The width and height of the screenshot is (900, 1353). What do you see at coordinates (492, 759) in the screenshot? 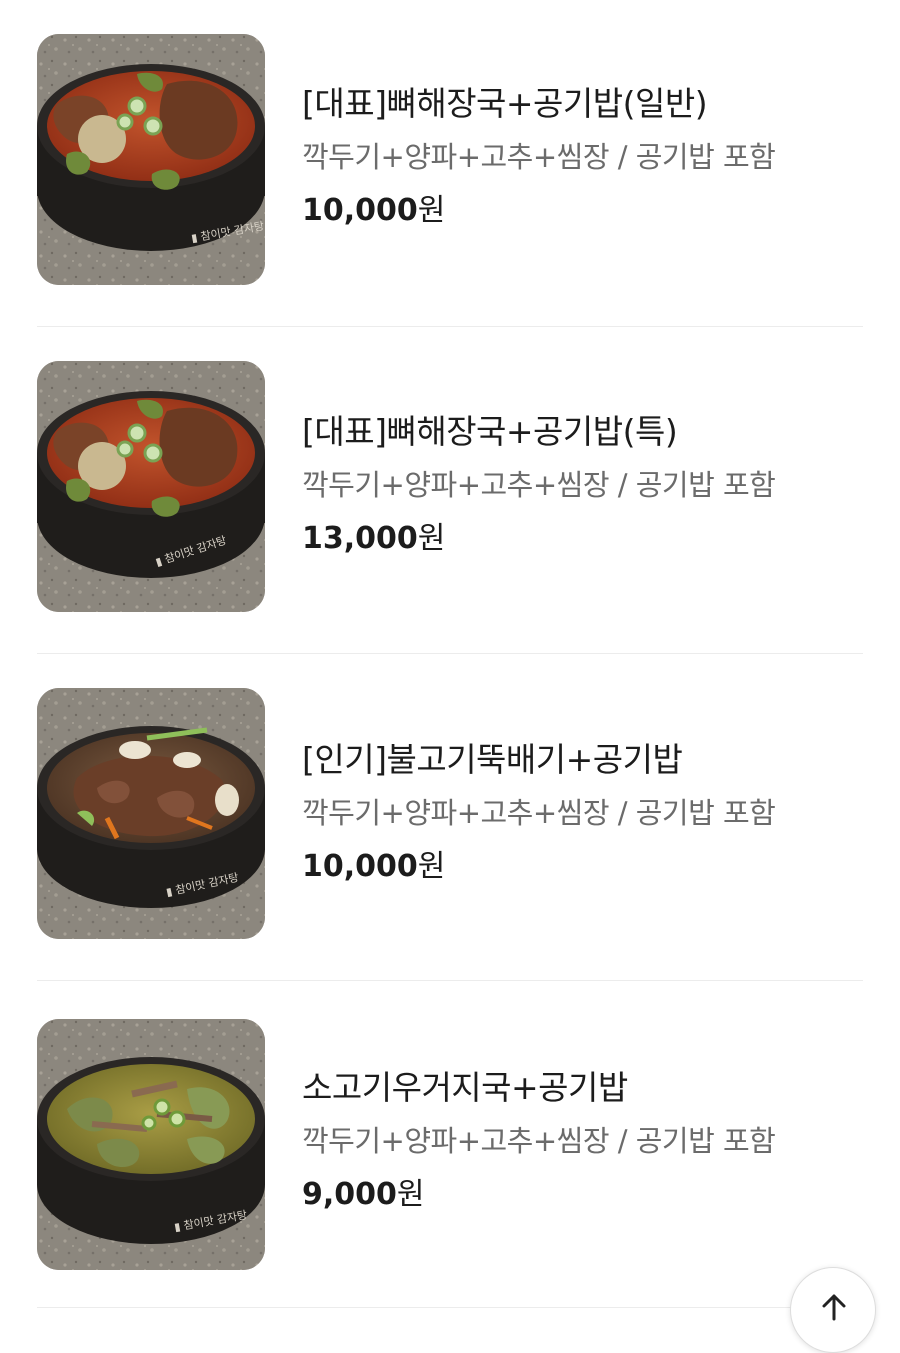
I see `menu-item-name: [인기]불고기뚝배기+공기밥` at bounding box center [492, 759].